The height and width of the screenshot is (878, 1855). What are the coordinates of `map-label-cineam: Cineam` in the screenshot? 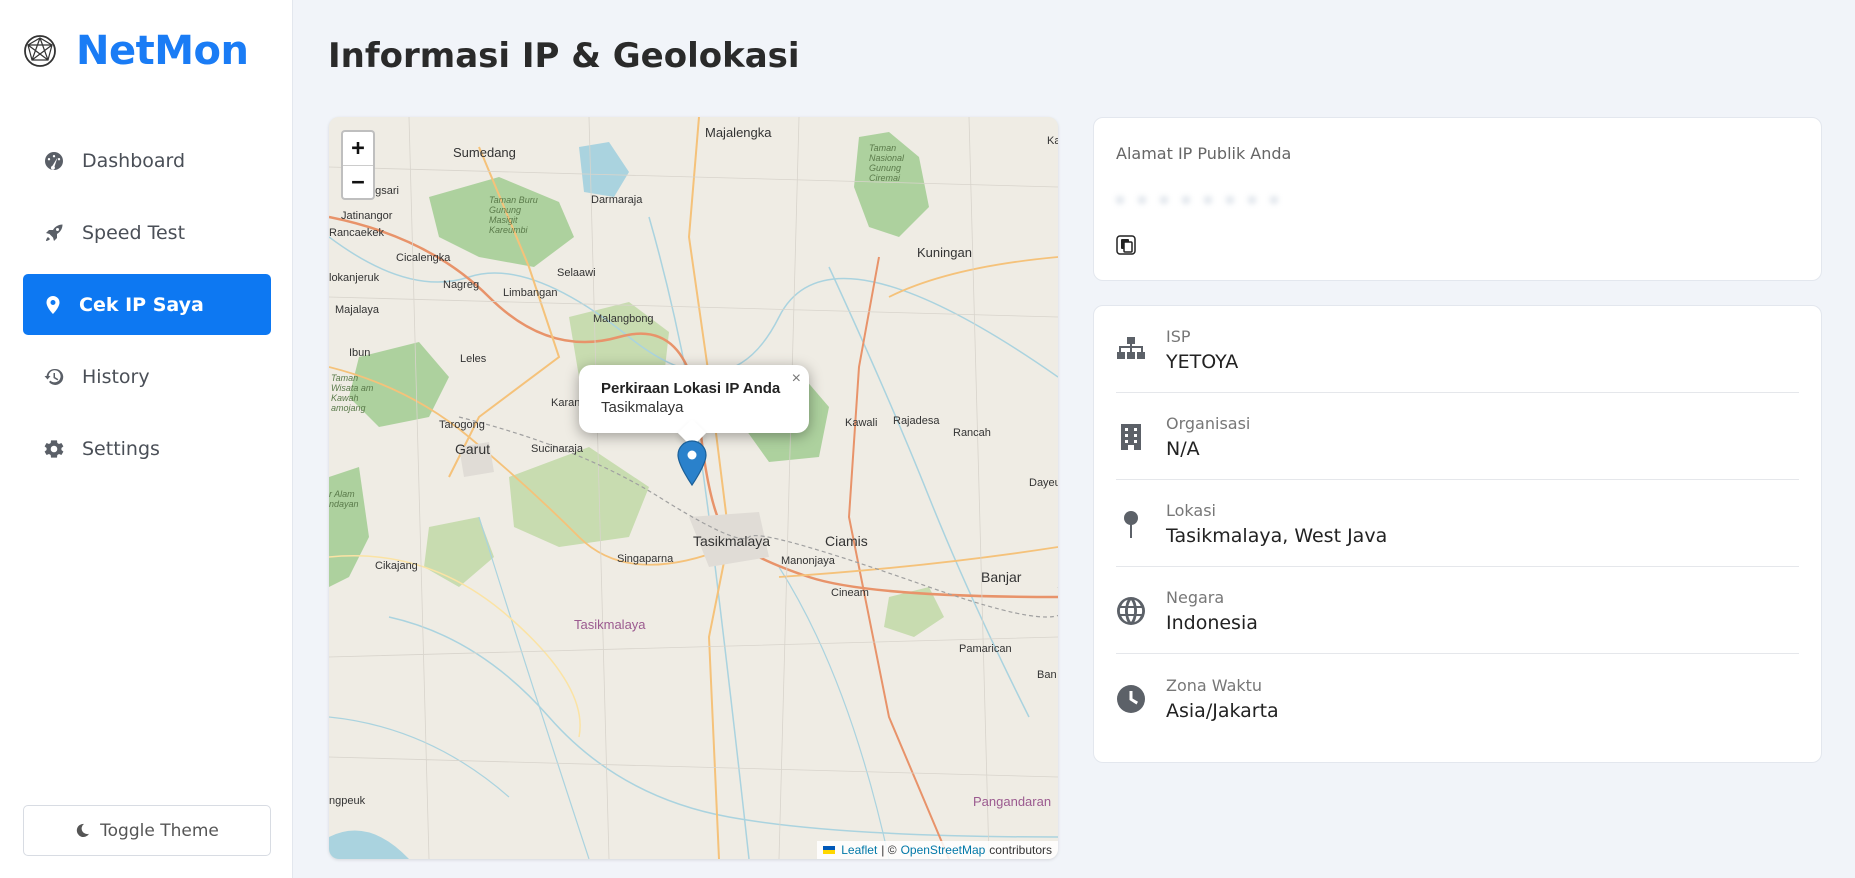 It's located at (850, 593).